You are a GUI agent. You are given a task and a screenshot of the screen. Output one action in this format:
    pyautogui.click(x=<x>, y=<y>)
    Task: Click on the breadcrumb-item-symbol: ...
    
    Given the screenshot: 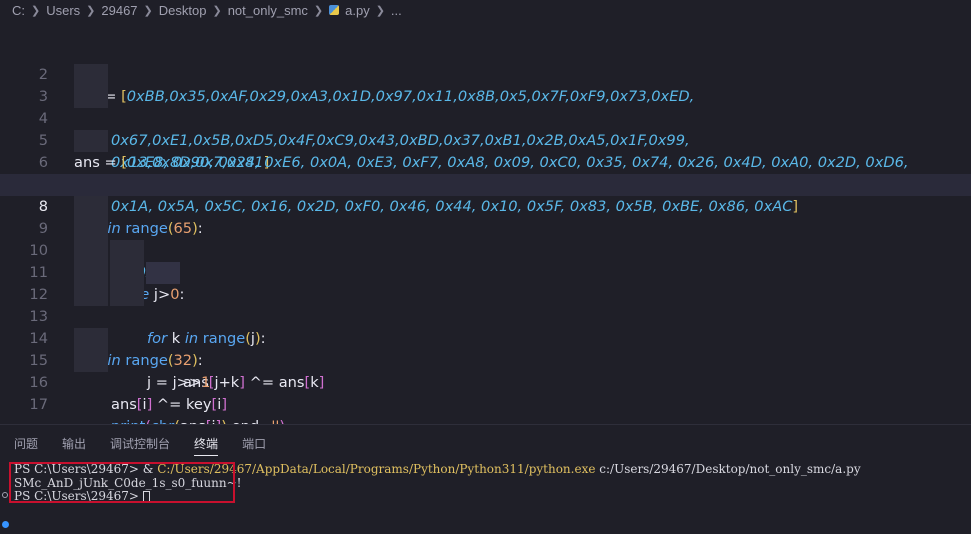 What is the action you would take?
    pyautogui.click(x=396, y=10)
    